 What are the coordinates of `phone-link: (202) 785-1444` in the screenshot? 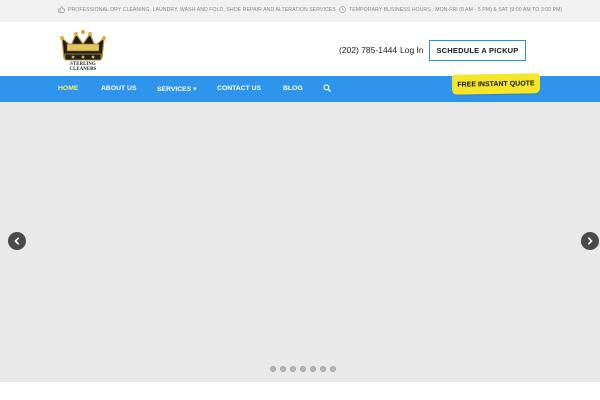 It's located at (368, 50).